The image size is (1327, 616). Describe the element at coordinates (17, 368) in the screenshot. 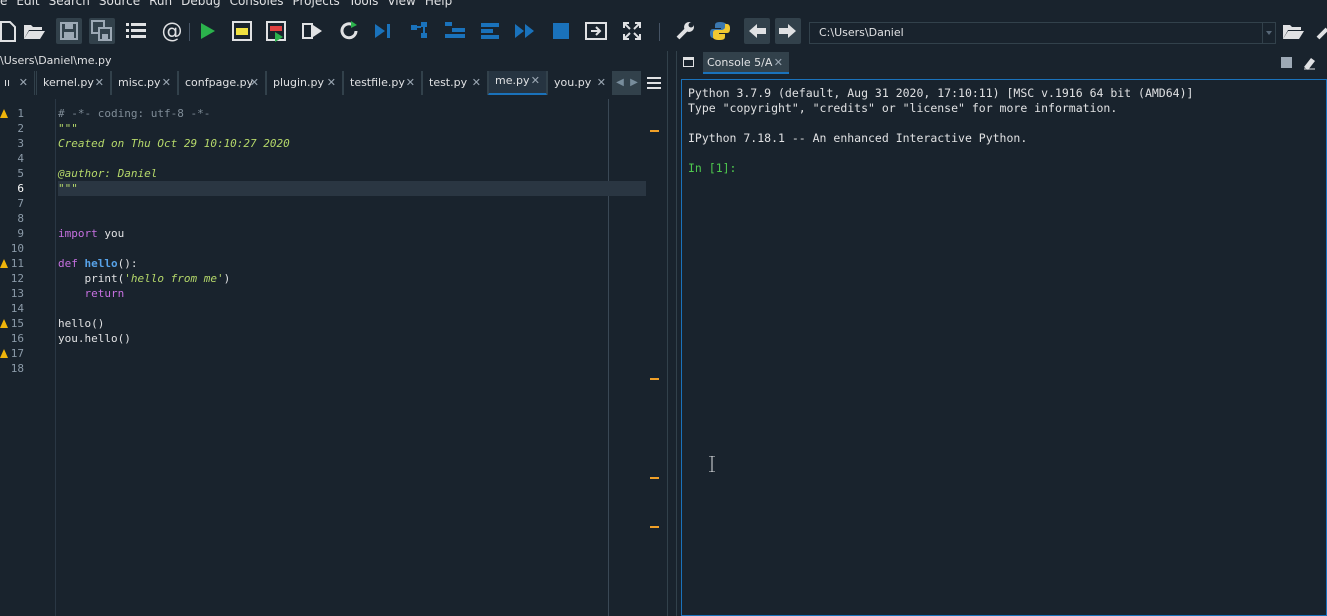

I see `line-number: 18` at that location.